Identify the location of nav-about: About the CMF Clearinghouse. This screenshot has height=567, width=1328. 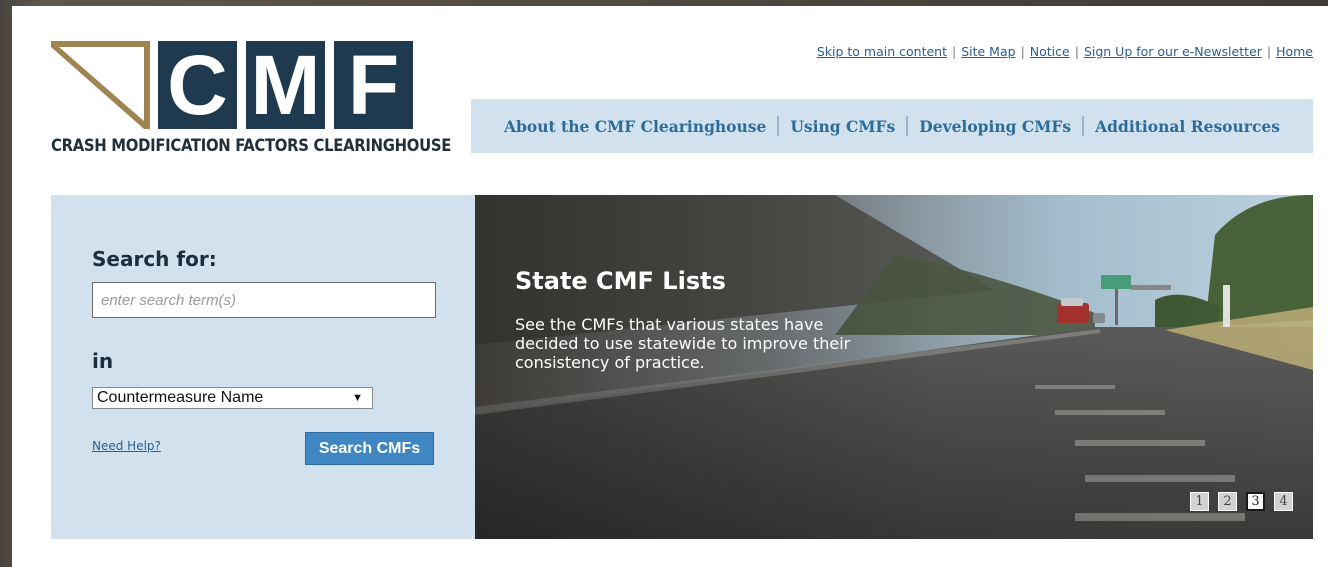
(635, 126).